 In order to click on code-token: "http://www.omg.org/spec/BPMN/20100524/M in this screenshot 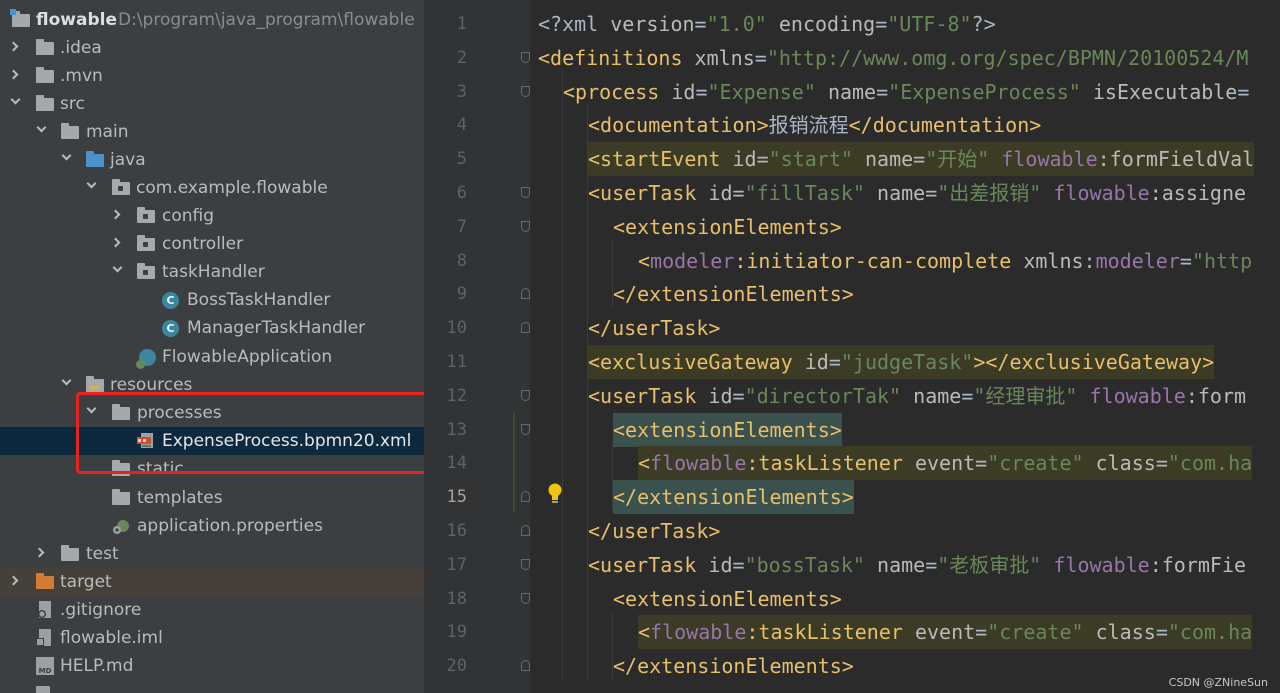, I will do `click(1007, 57)`.